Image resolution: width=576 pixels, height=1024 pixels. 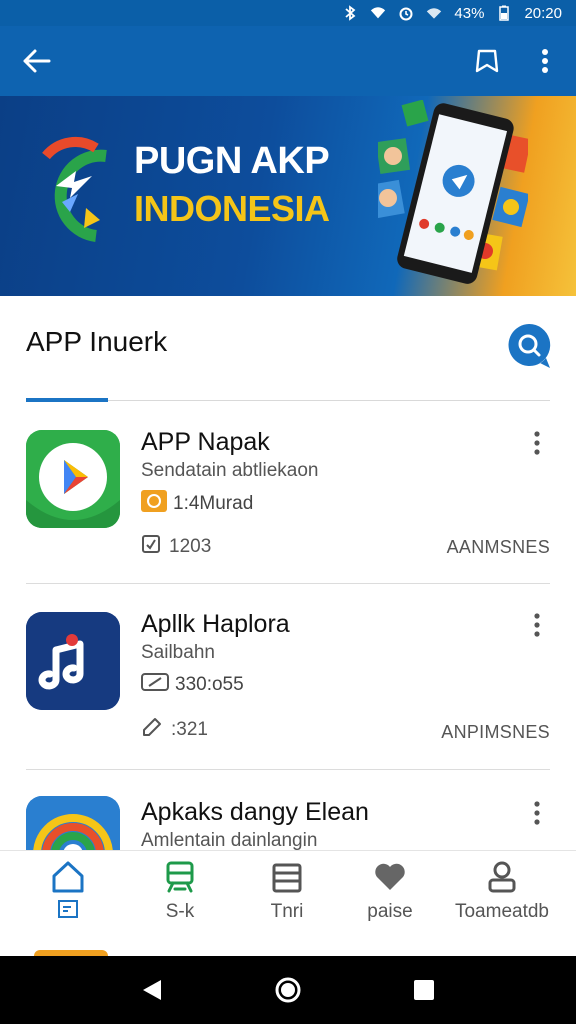 What do you see at coordinates (68, 912) in the screenshot?
I see `nav-home-glyph` at bounding box center [68, 912].